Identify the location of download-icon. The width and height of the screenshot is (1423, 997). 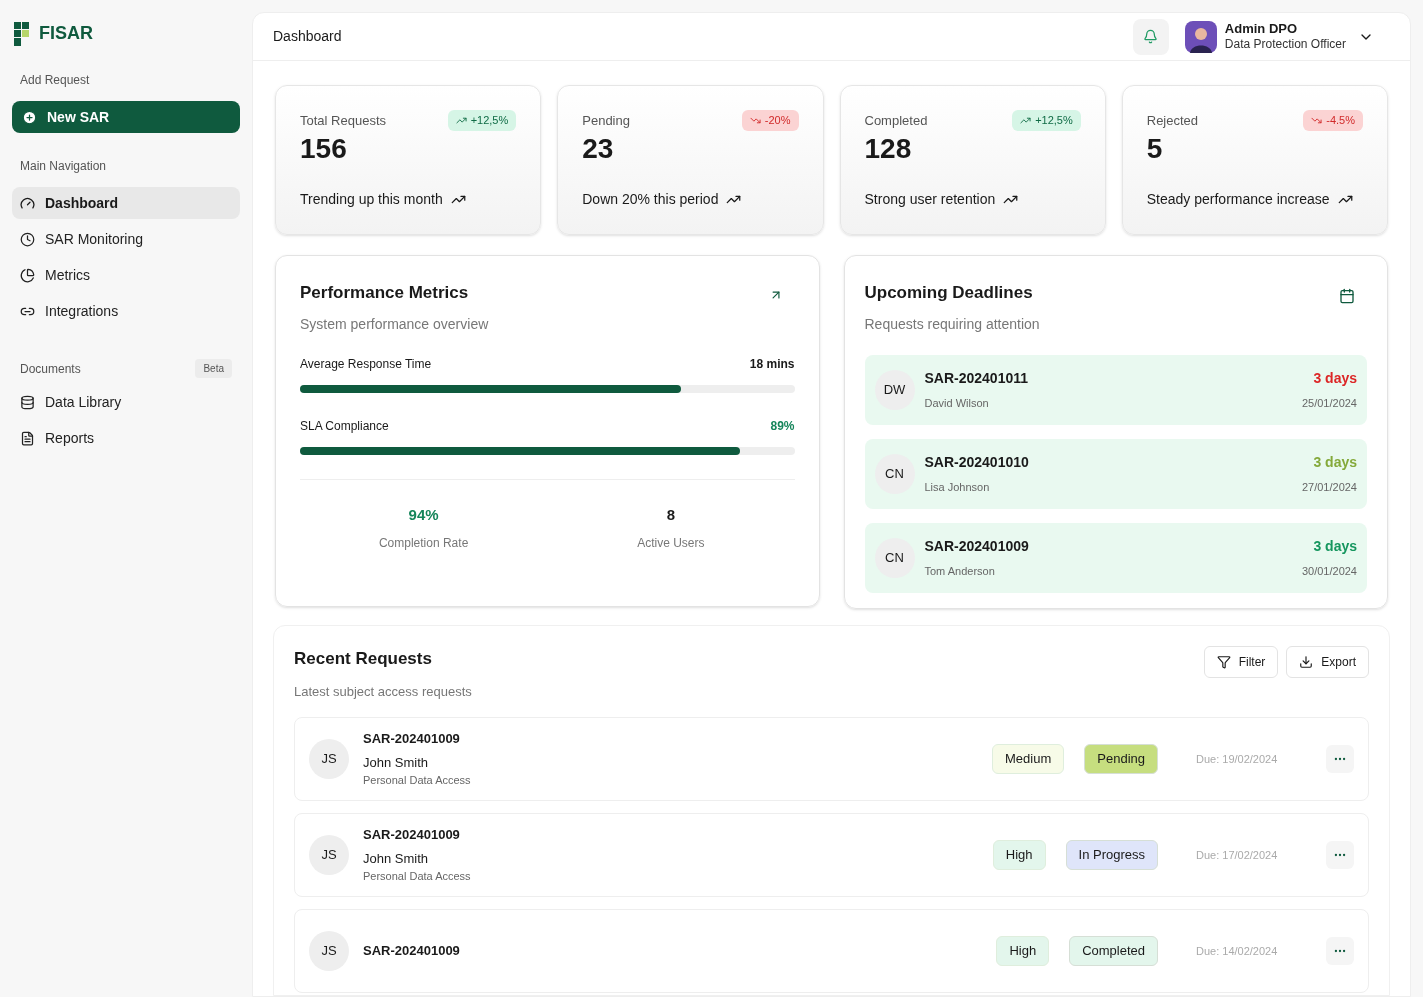
(1306, 662).